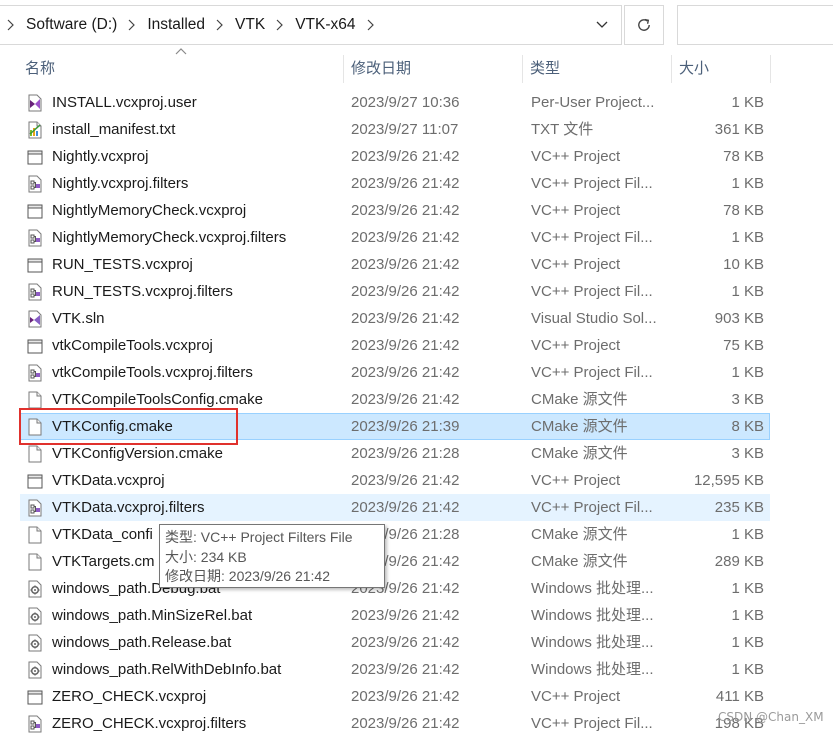  Describe the element at coordinates (10, 25) in the screenshot. I see `breadcrumb-root-chevron-icon` at that location.